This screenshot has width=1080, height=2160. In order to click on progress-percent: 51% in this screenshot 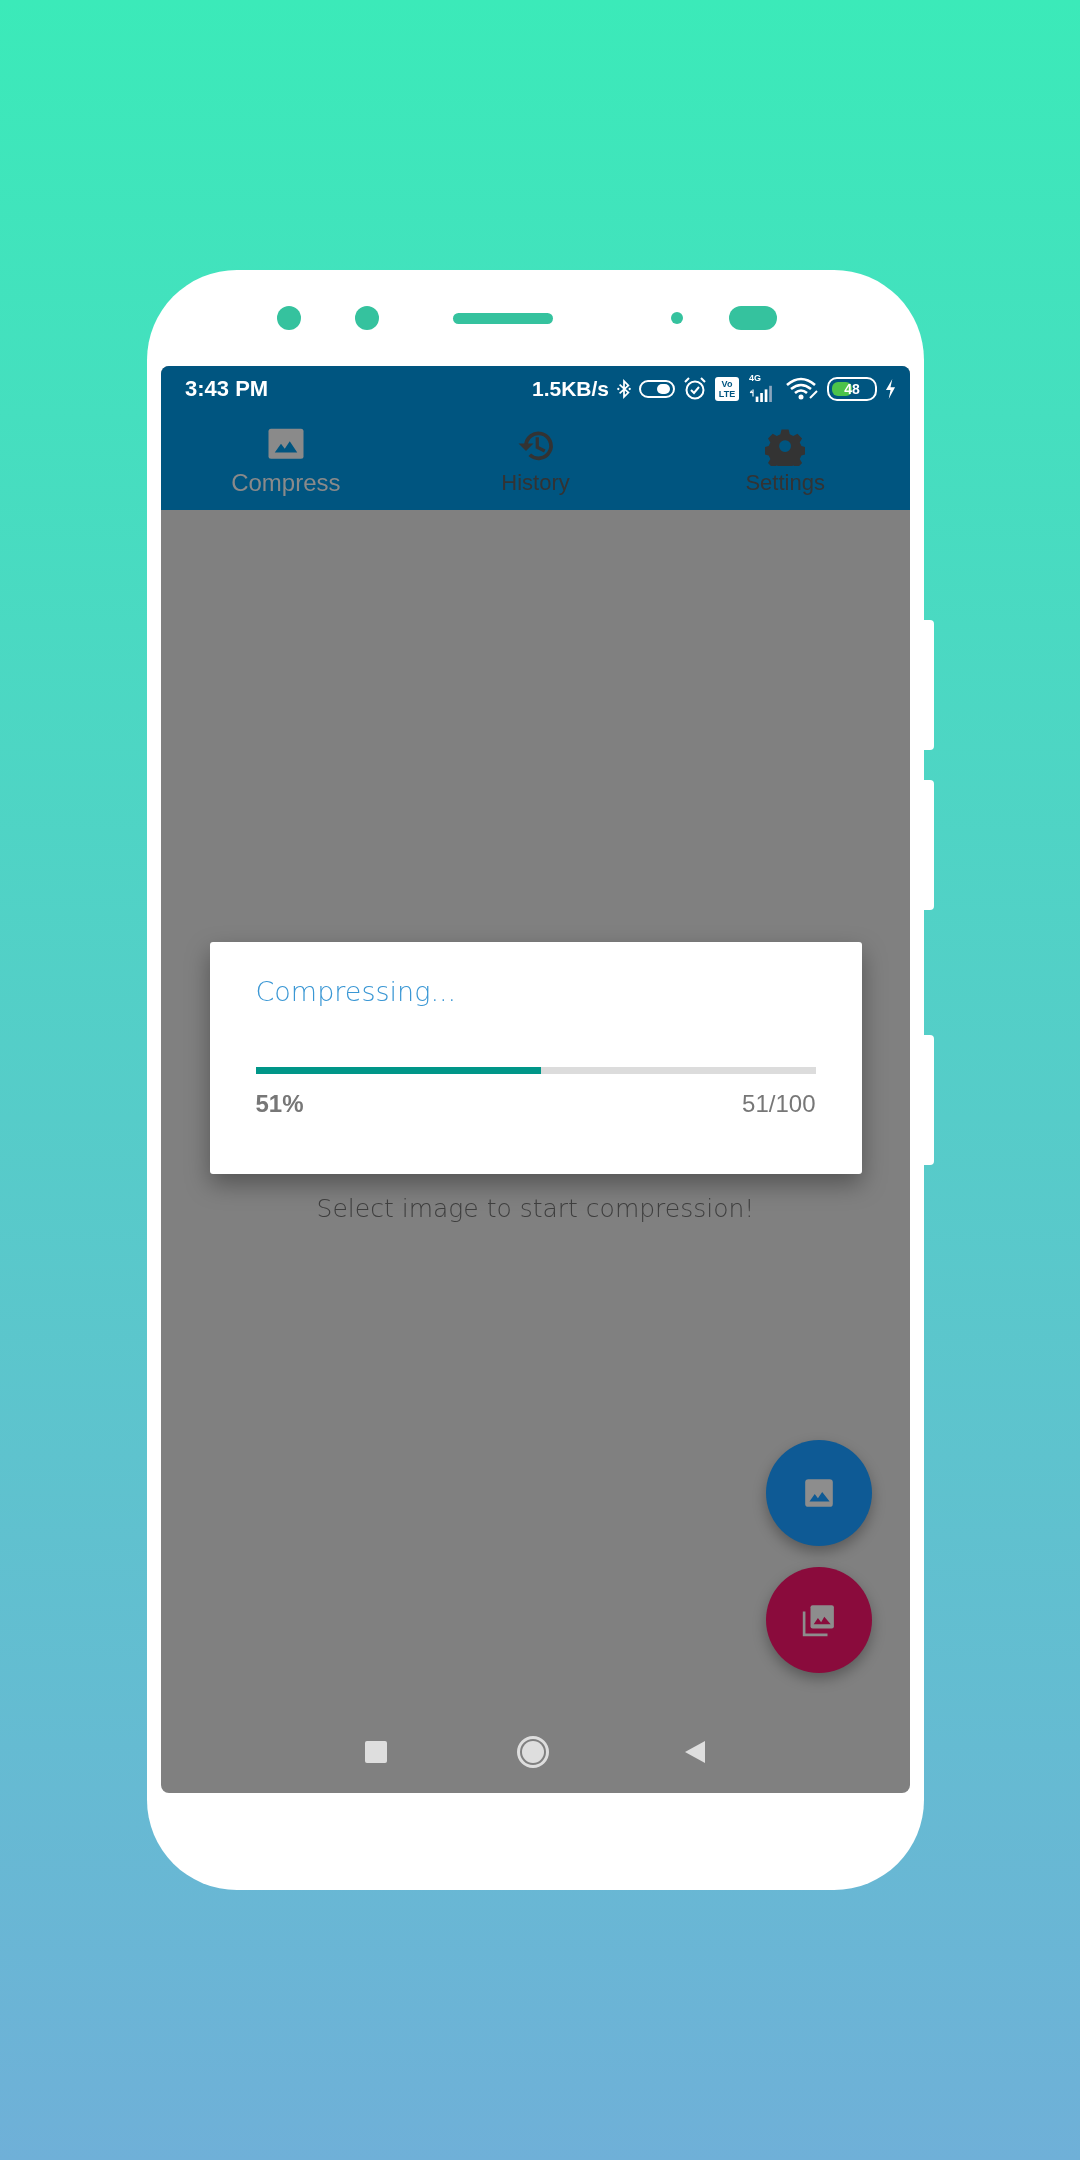, I will do `click(279, 1104)`.